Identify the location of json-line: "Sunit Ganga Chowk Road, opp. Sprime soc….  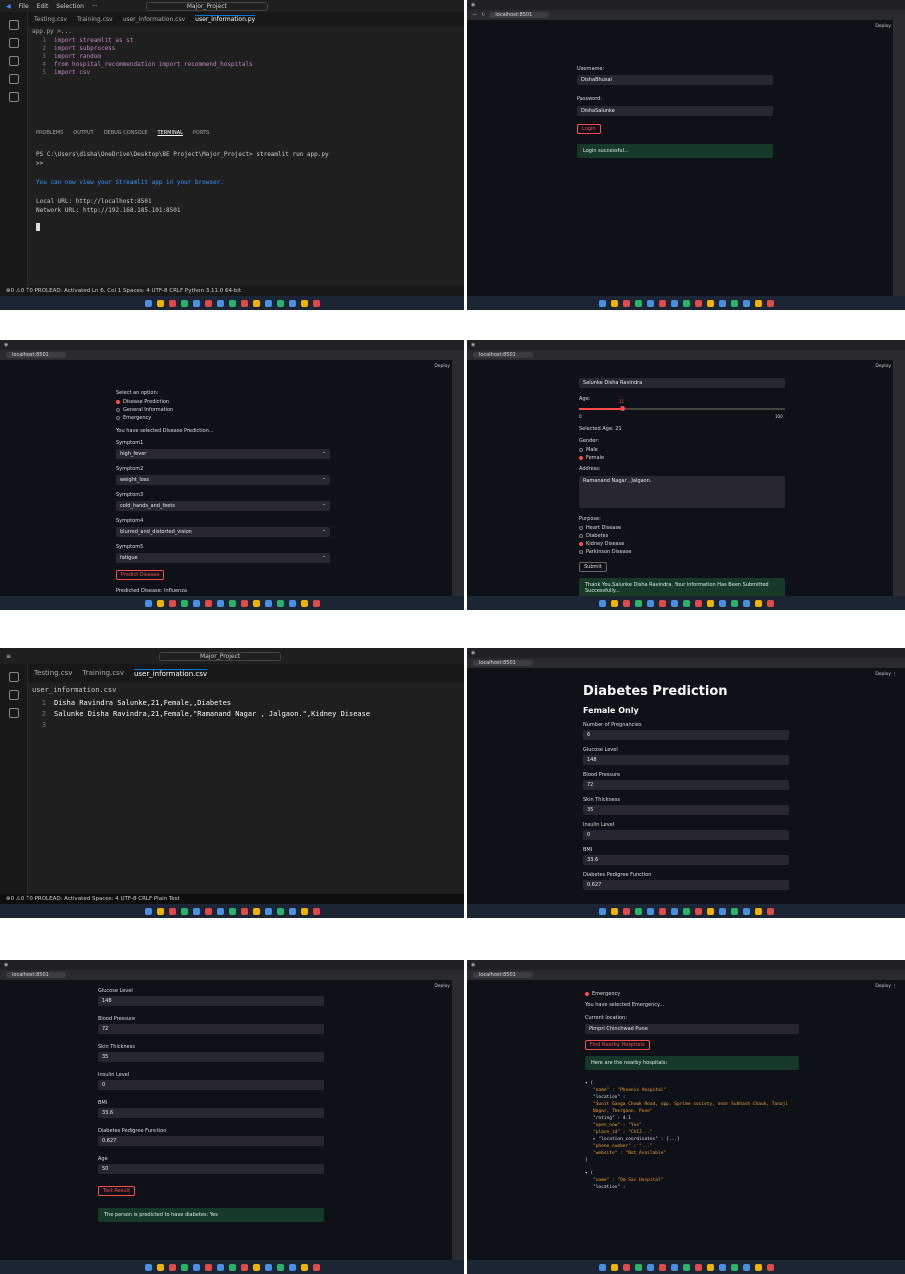
(691, 1108).